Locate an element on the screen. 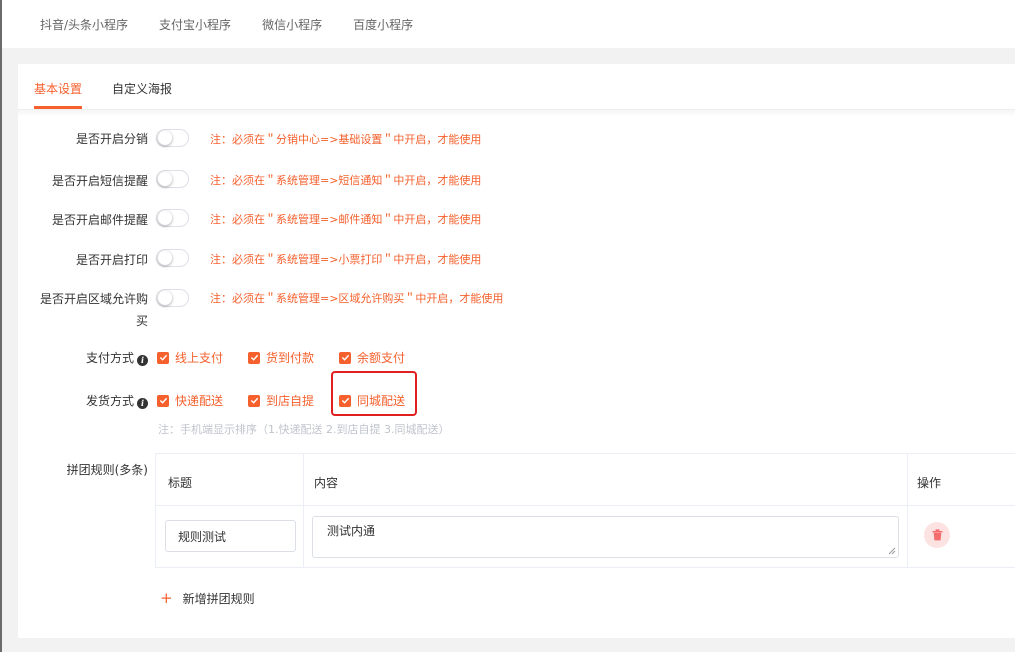 This screenshot has width=1015, height=652. rule-title-input: 规则测试 is located at coordinates (230, 536).